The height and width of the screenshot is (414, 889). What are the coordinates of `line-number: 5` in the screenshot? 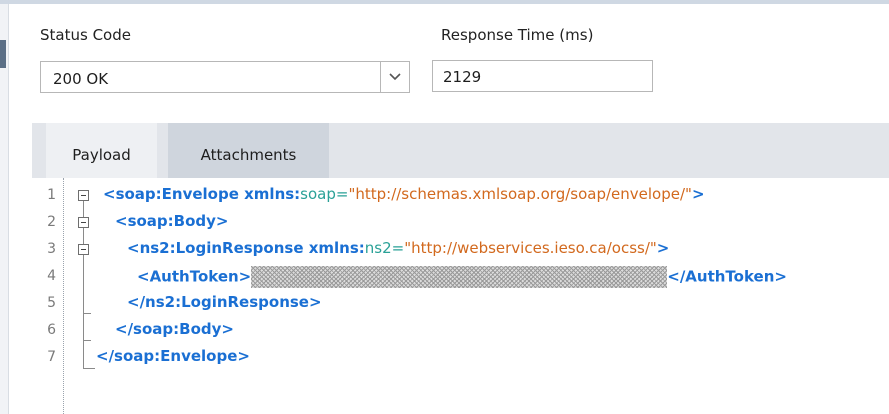 It's located at (51, 303).